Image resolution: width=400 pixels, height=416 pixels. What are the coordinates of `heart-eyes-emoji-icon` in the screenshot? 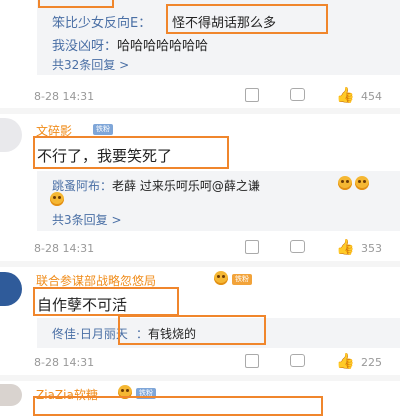 It's located at (221, 278).